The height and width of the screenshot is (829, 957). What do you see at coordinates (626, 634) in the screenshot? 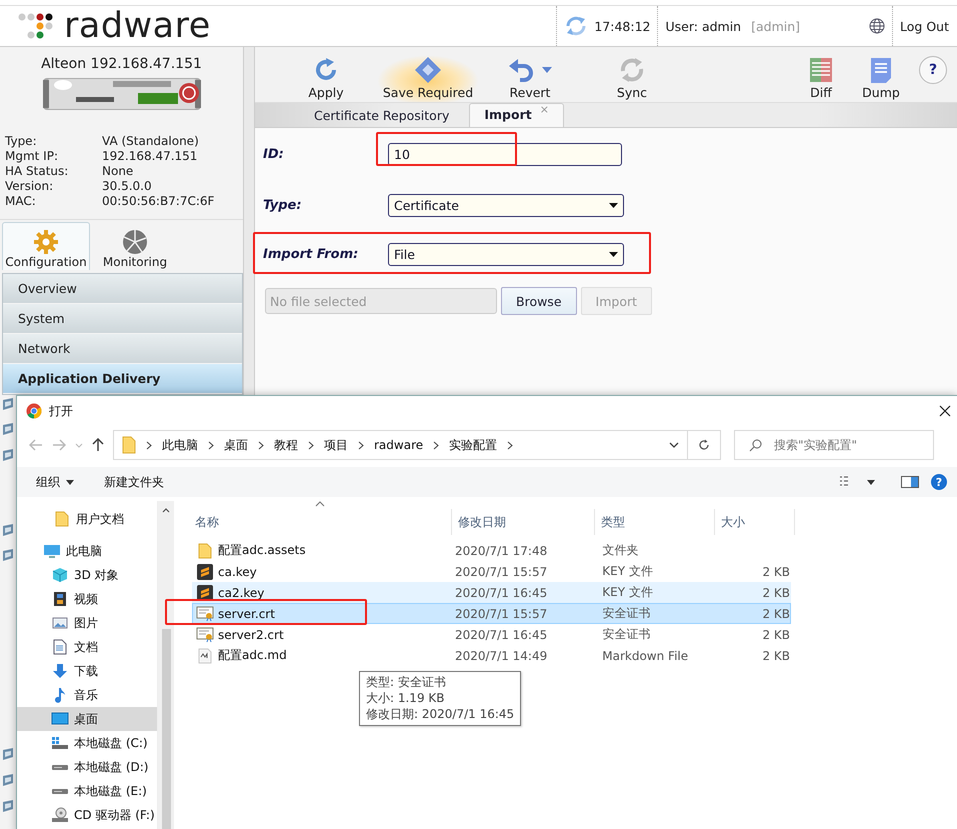
I see `file-type: 安全证书` at bounding box center [626, 634].